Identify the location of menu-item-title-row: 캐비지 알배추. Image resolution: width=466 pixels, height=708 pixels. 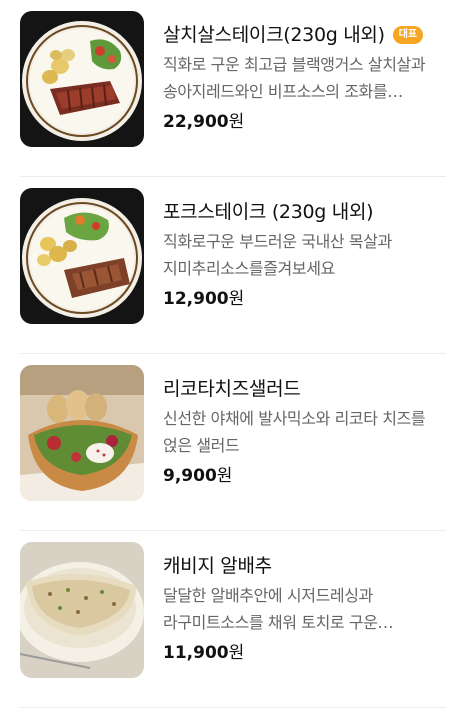
(304, 566).